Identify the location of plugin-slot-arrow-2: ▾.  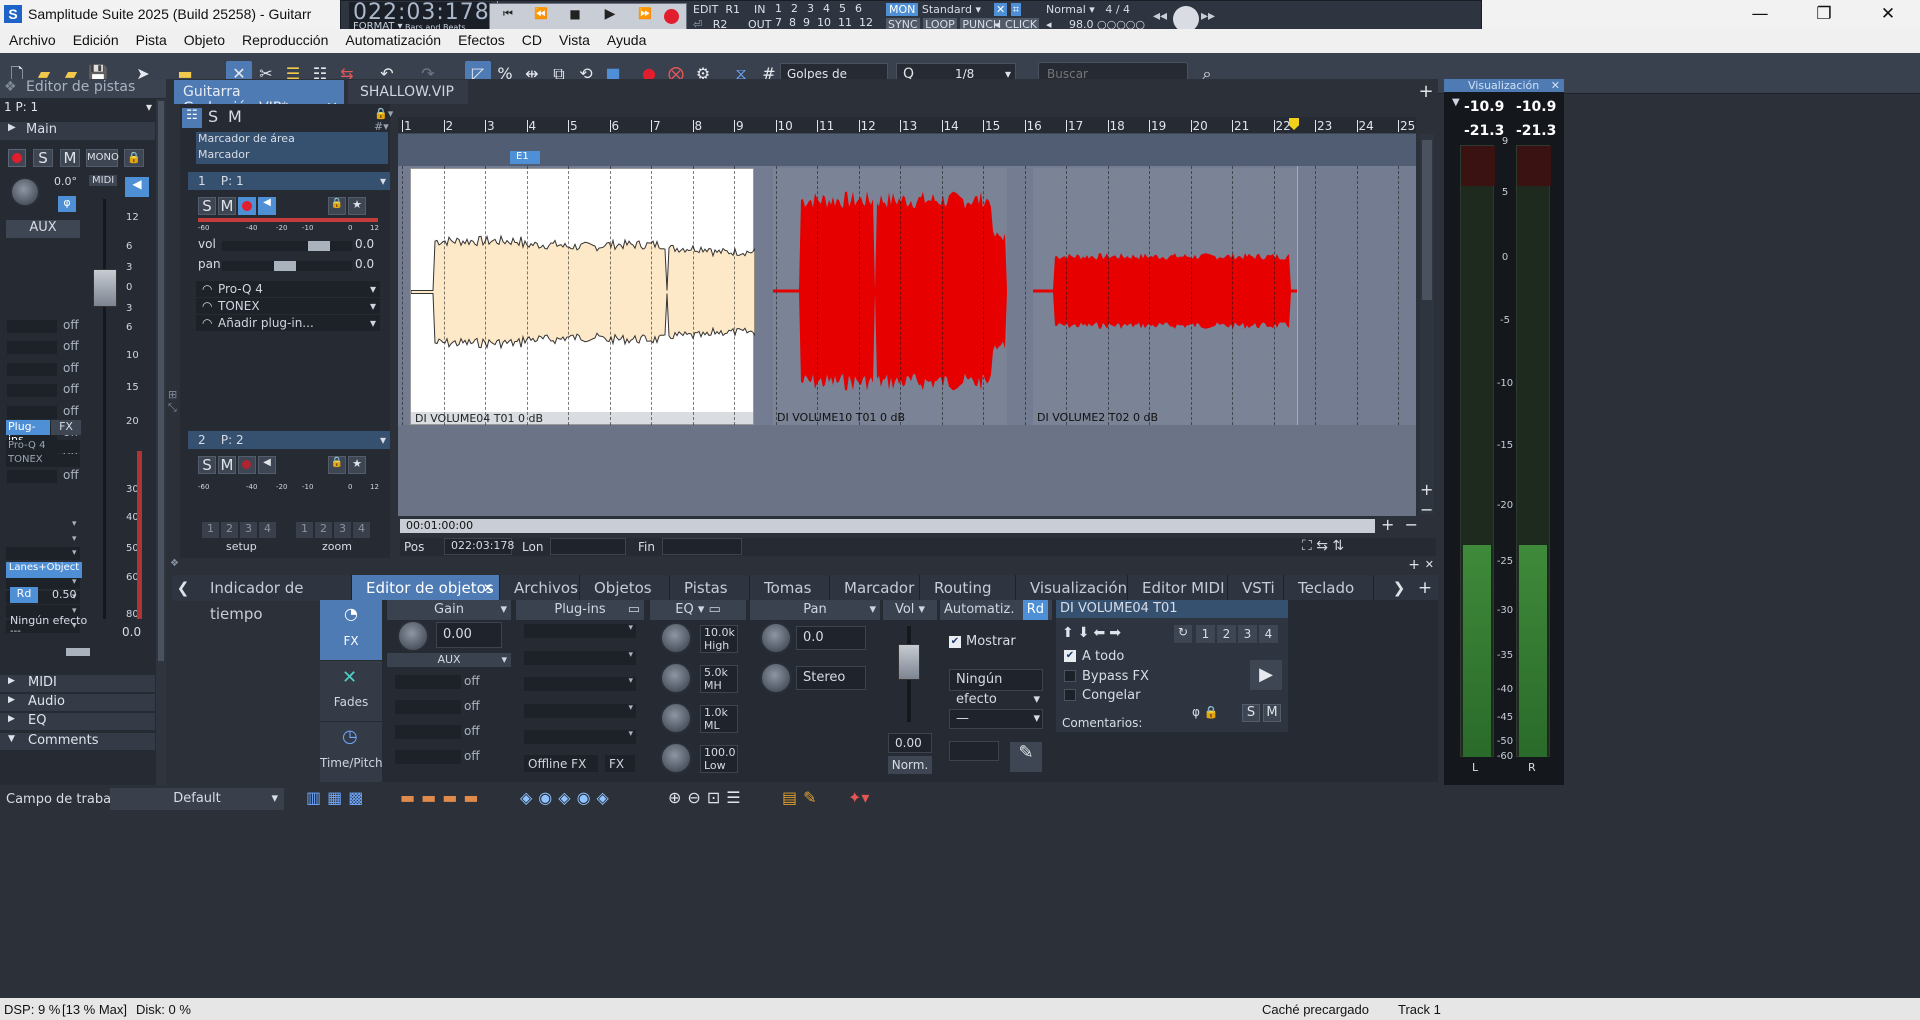
(74, 553).